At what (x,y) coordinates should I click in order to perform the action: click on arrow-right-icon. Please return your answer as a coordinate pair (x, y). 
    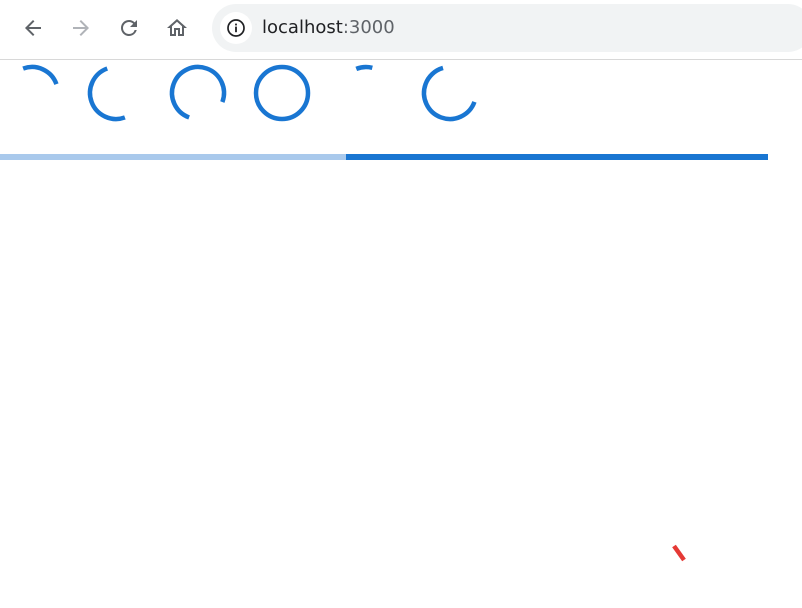
    Looking at the image, I should click on (81, 28).